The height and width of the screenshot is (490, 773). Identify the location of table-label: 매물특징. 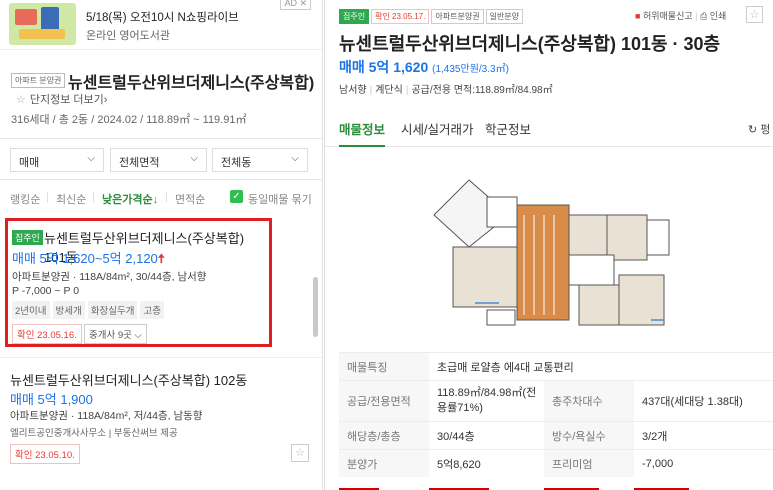
(384, 366).